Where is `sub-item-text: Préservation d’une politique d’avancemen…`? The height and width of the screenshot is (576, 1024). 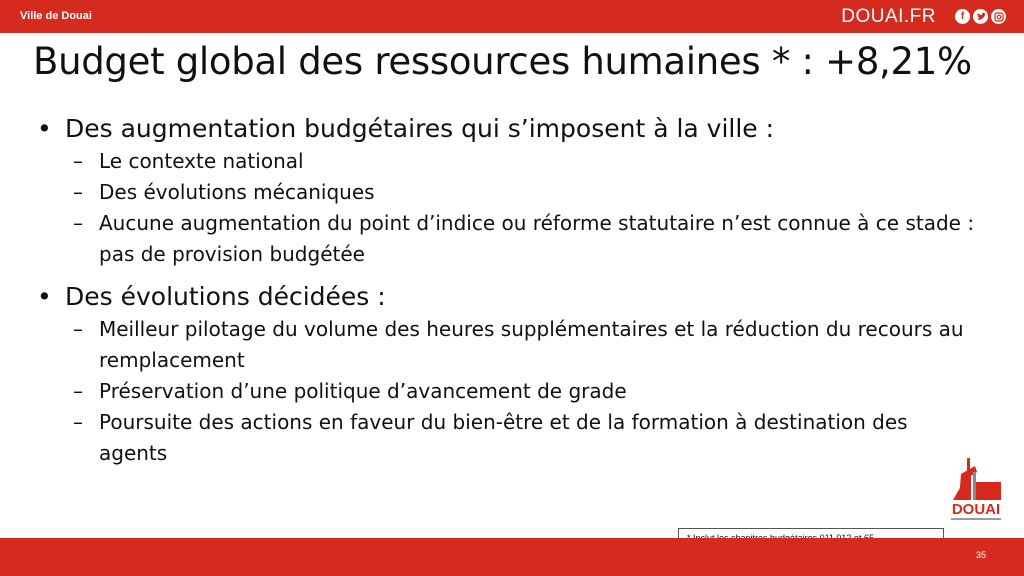 sub-item-text: Préservation d’une politique d’avancemen… is located at coordinates (363, 391).